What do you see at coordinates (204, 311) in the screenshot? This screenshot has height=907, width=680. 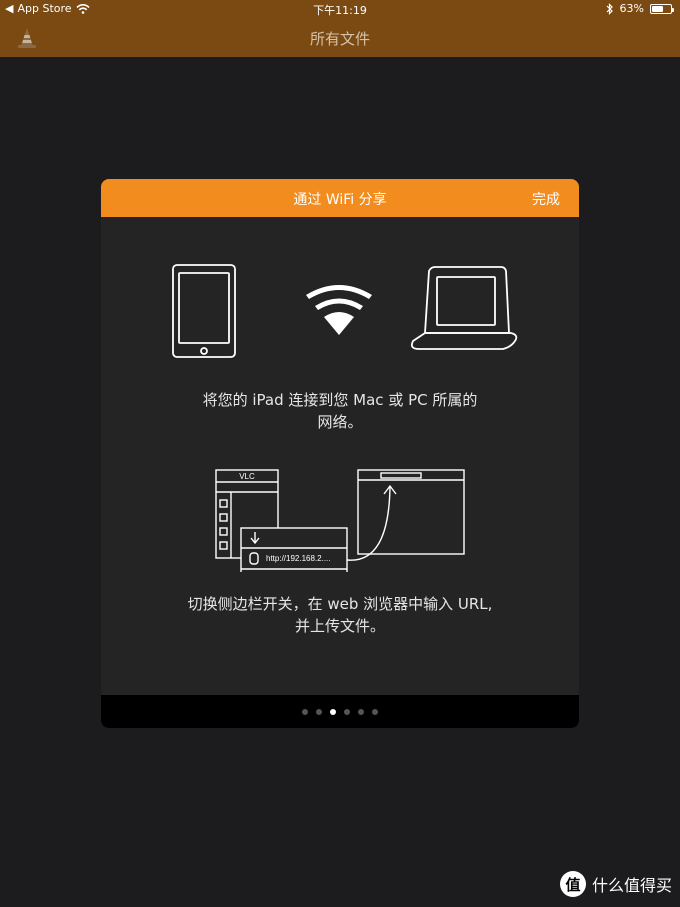 I see `ipad-sketch-icon` at bounding box center [204, 311].